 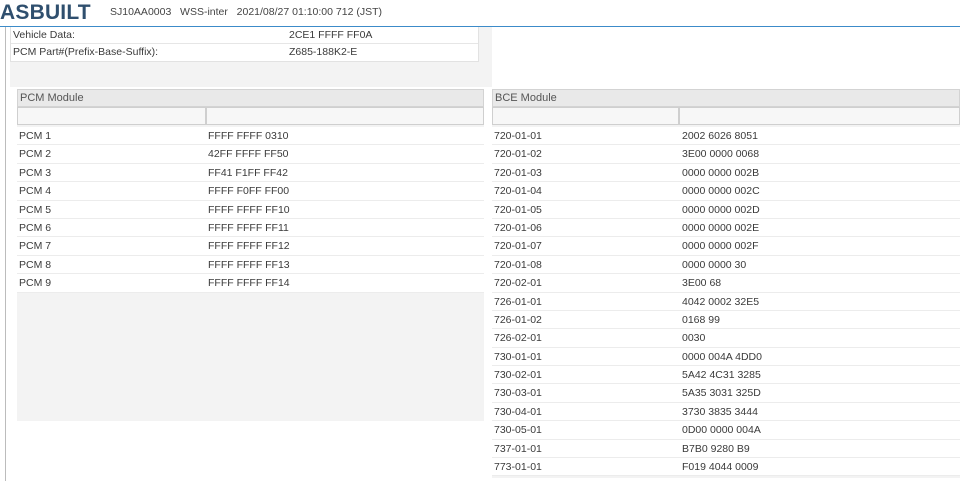 I want to click on row-value: FFFF FFFF 0310, so click(x=248, y=136).